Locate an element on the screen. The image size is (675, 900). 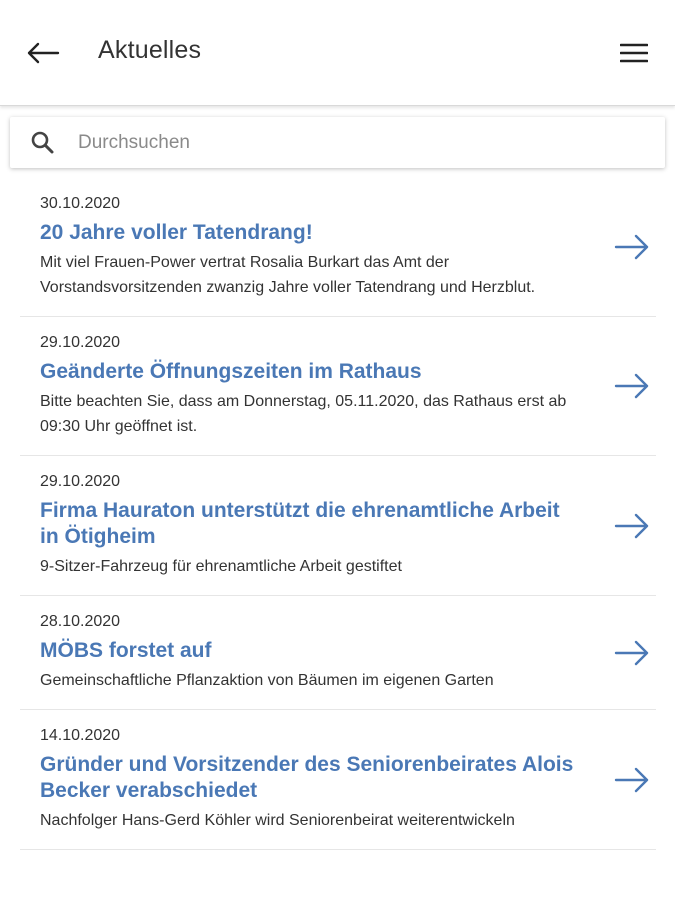
news-title: Geänderte Öffnungszeiten im Rathaus is located at coordinates (308, 372).